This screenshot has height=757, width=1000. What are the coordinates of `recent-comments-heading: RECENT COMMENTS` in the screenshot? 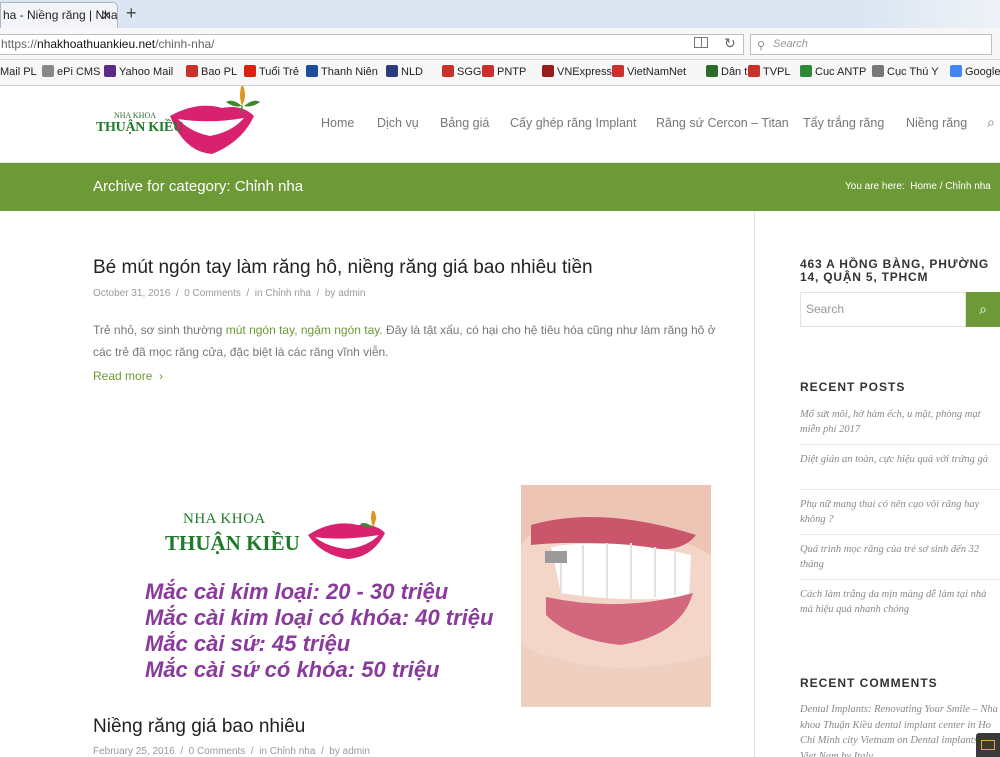 It's located at (869, 683).